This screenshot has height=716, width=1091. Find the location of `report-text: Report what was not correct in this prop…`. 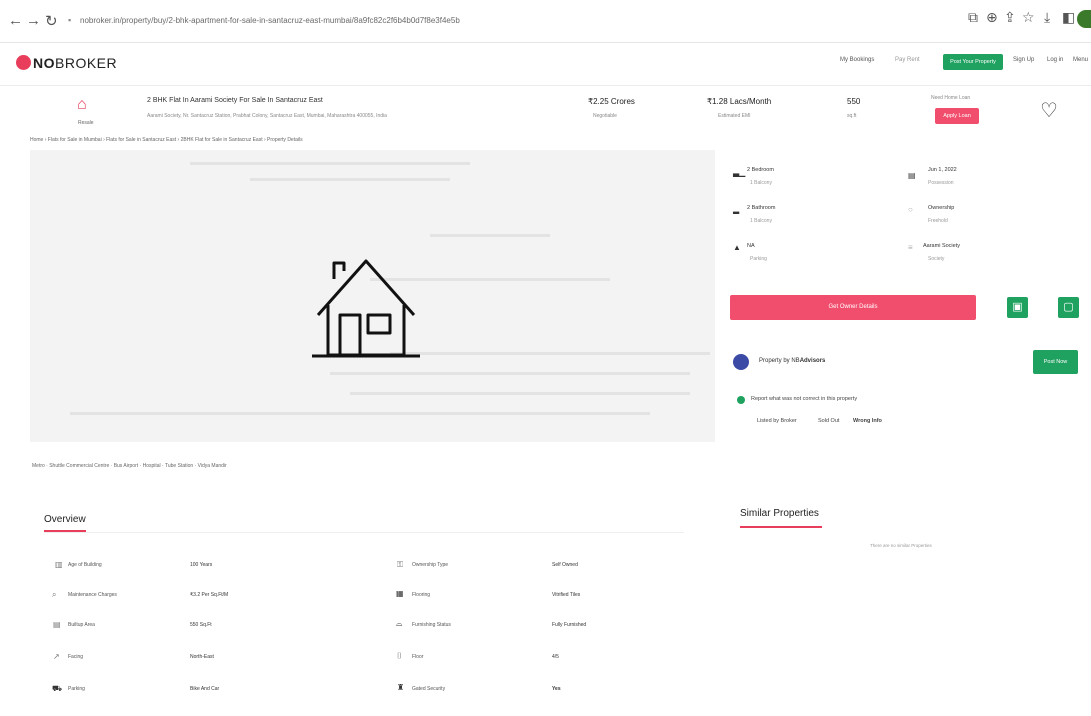

report-text: Report what was not correct in this prop… is located at coordinates (804, 399).